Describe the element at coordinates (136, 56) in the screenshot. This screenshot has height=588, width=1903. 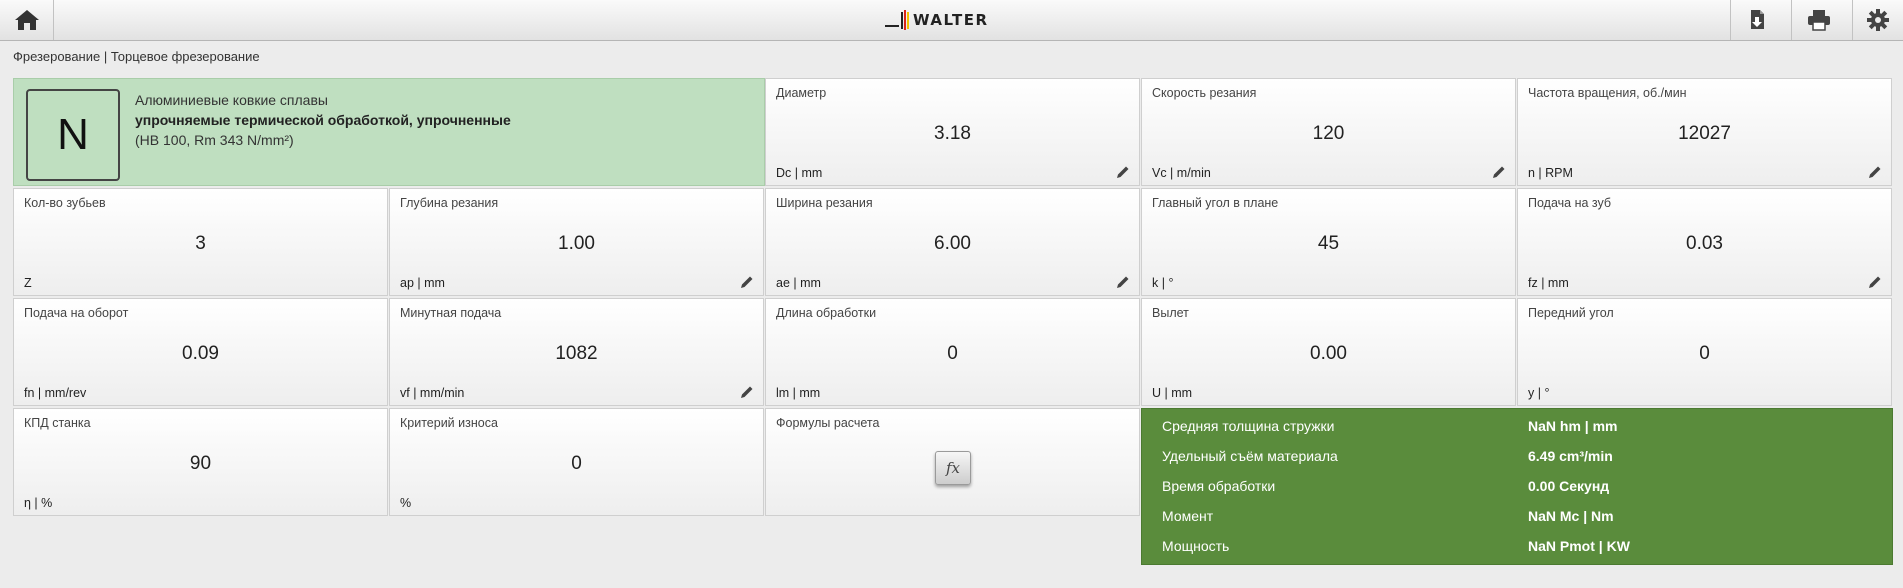
I see `breadcrumb: Фрезерование | Торцевое фрезерование` at that location.